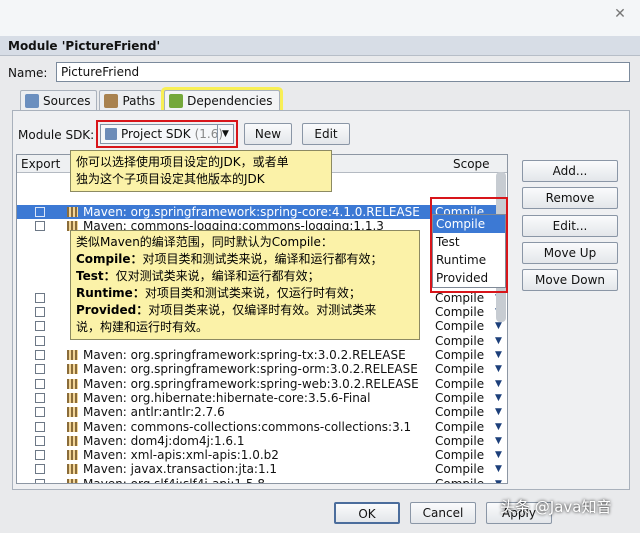 The image size is (640, 533). Describe the element at coordinates (181, 455) in the screenshot. I see `dependency-name: Maven: xml-apis:xml-apis:1.0.b2` at that location.